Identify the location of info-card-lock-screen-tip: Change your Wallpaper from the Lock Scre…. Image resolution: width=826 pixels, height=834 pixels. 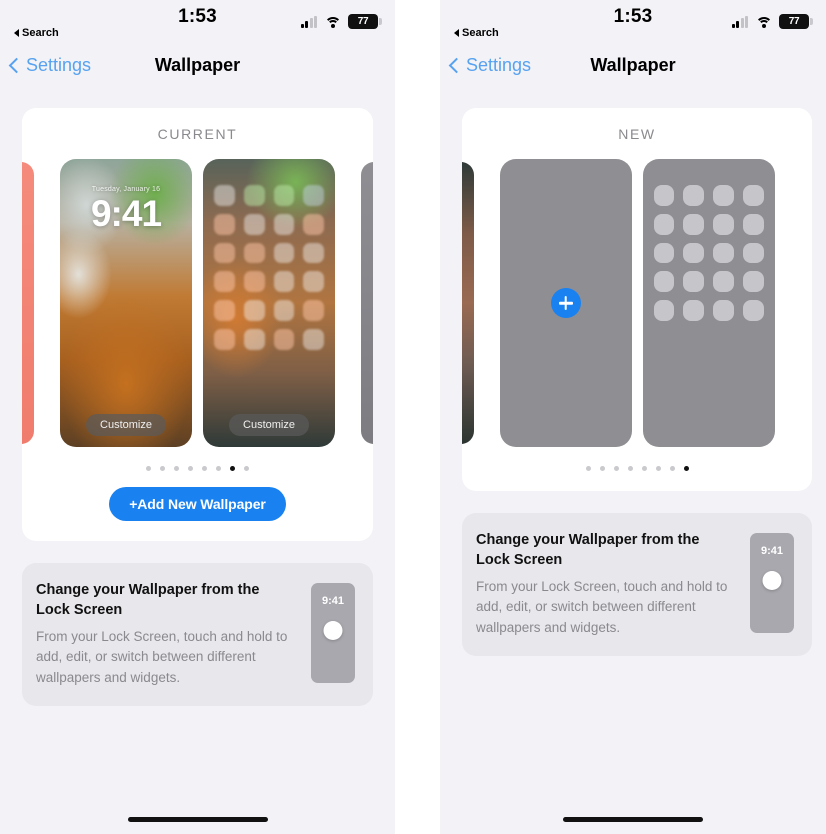
(197, 634).